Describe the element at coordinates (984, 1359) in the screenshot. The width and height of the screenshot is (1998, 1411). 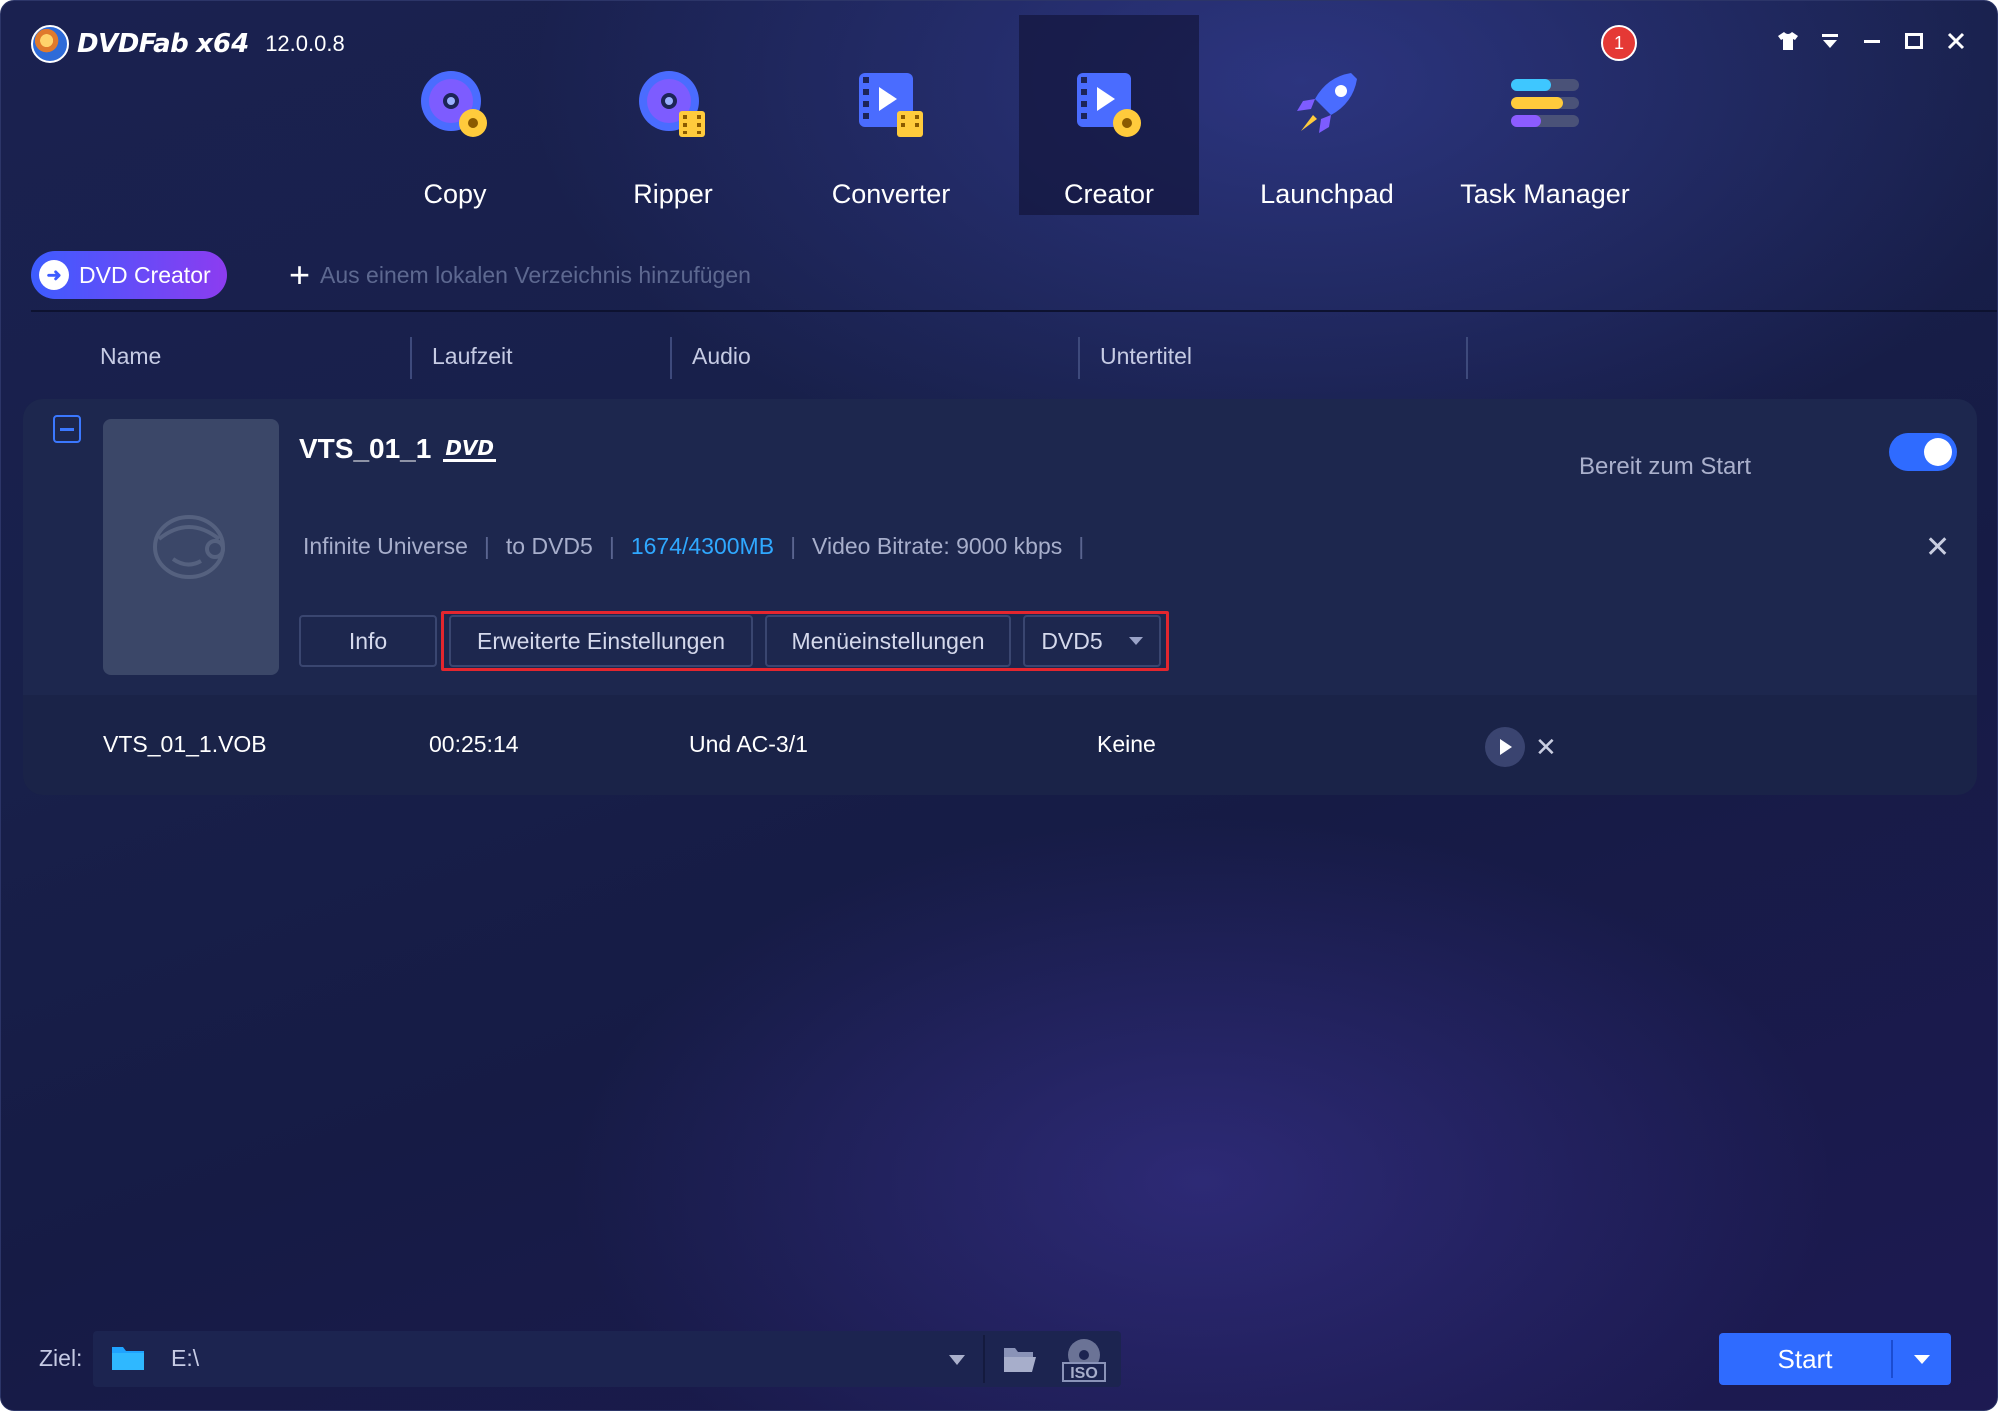
I see `target-divider` at that location.